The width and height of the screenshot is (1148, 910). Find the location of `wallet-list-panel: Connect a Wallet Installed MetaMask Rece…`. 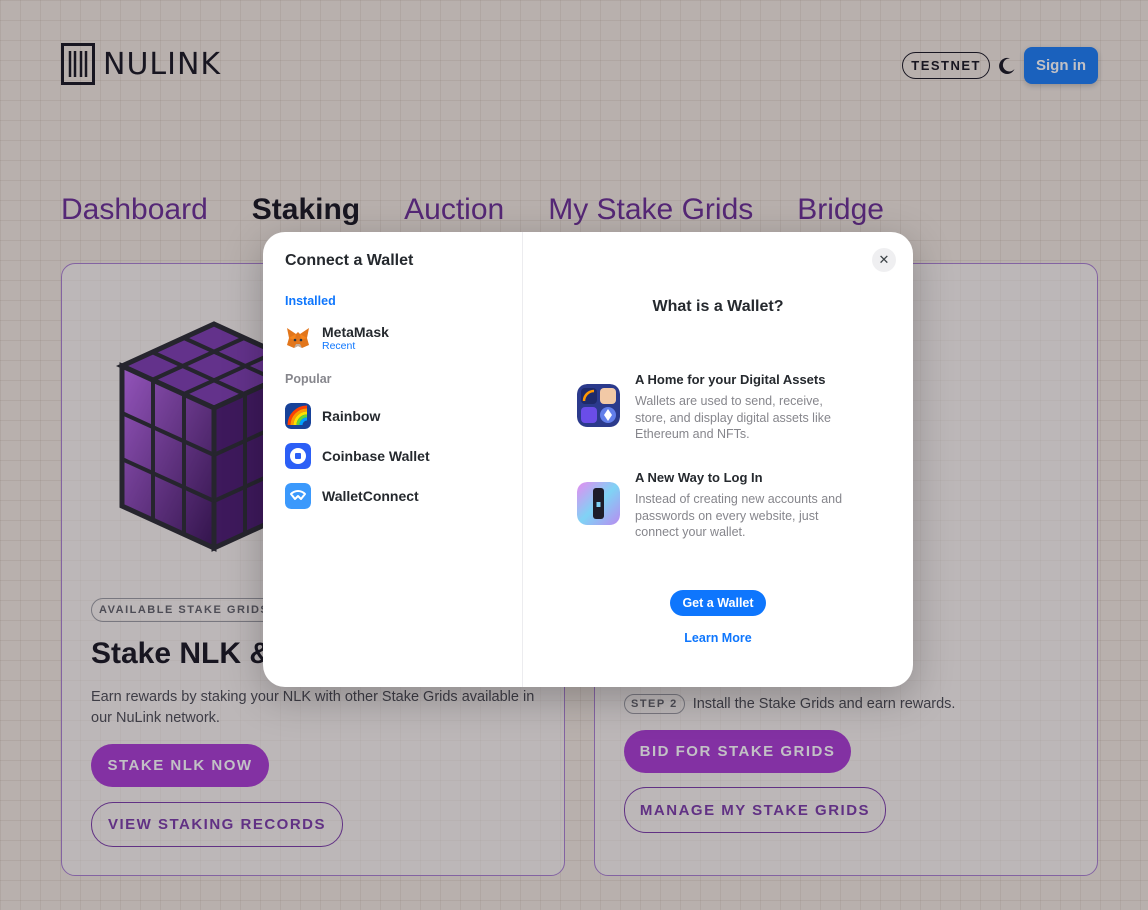

wallet-list-panel: Connect a Wallet Installed MetaMask Rece… is located at coordinates (393, 459).